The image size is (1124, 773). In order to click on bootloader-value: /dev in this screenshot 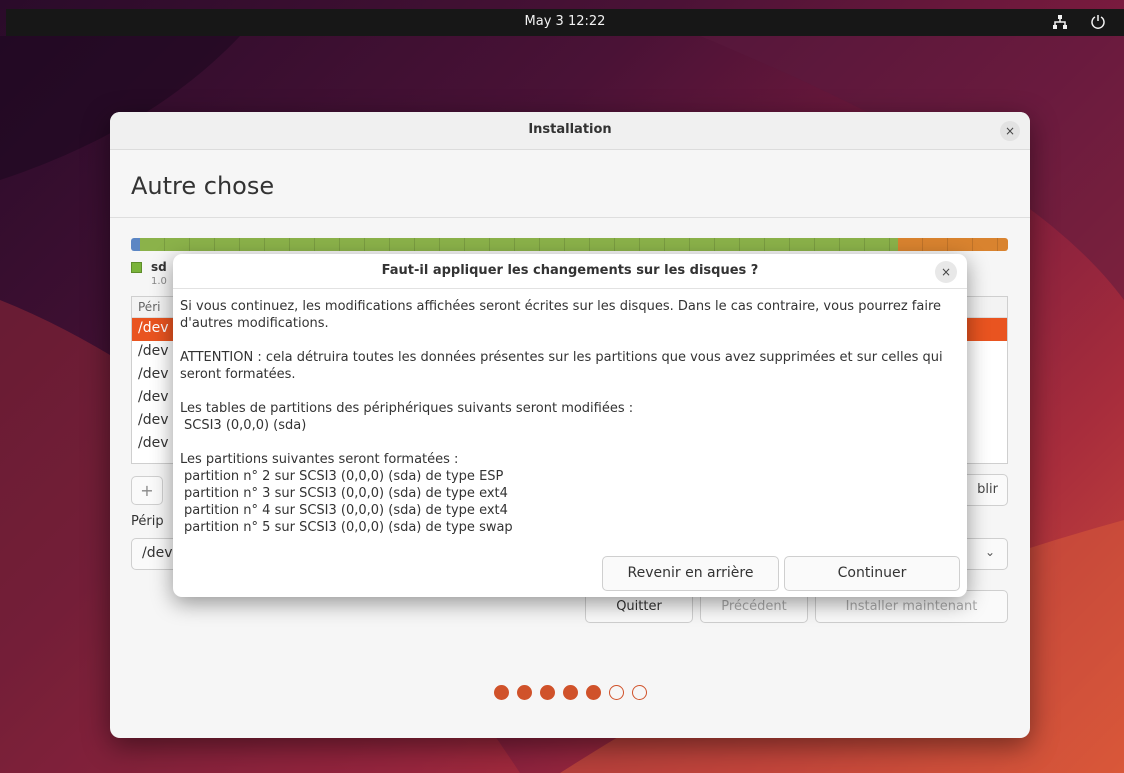, I will do `click(157, 553)`.